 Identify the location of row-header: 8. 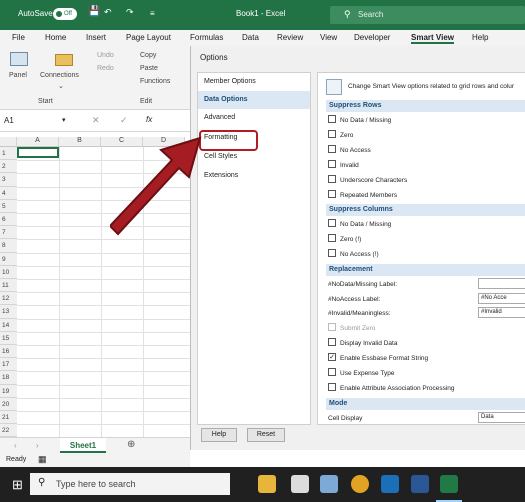
(8, 246).